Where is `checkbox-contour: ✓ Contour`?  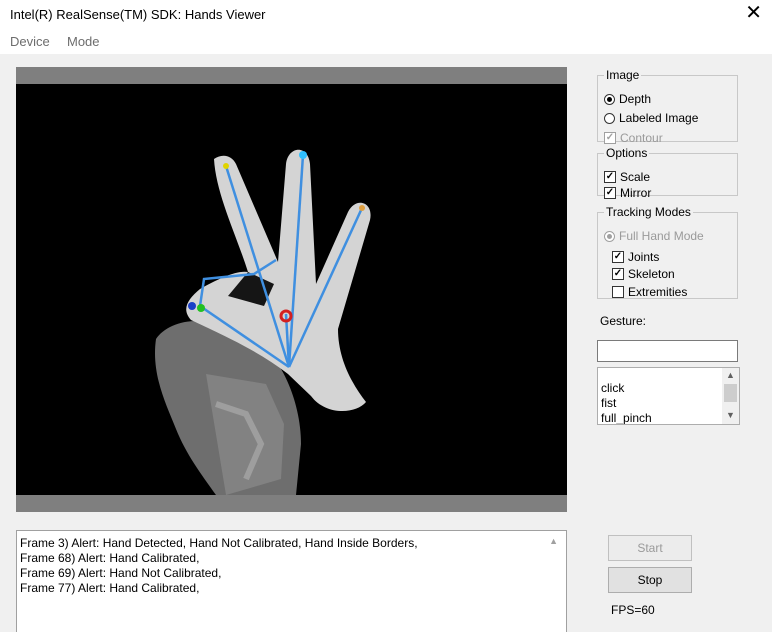
checkbox-contour: ✓ Contour is located at coordinates (633, 138).